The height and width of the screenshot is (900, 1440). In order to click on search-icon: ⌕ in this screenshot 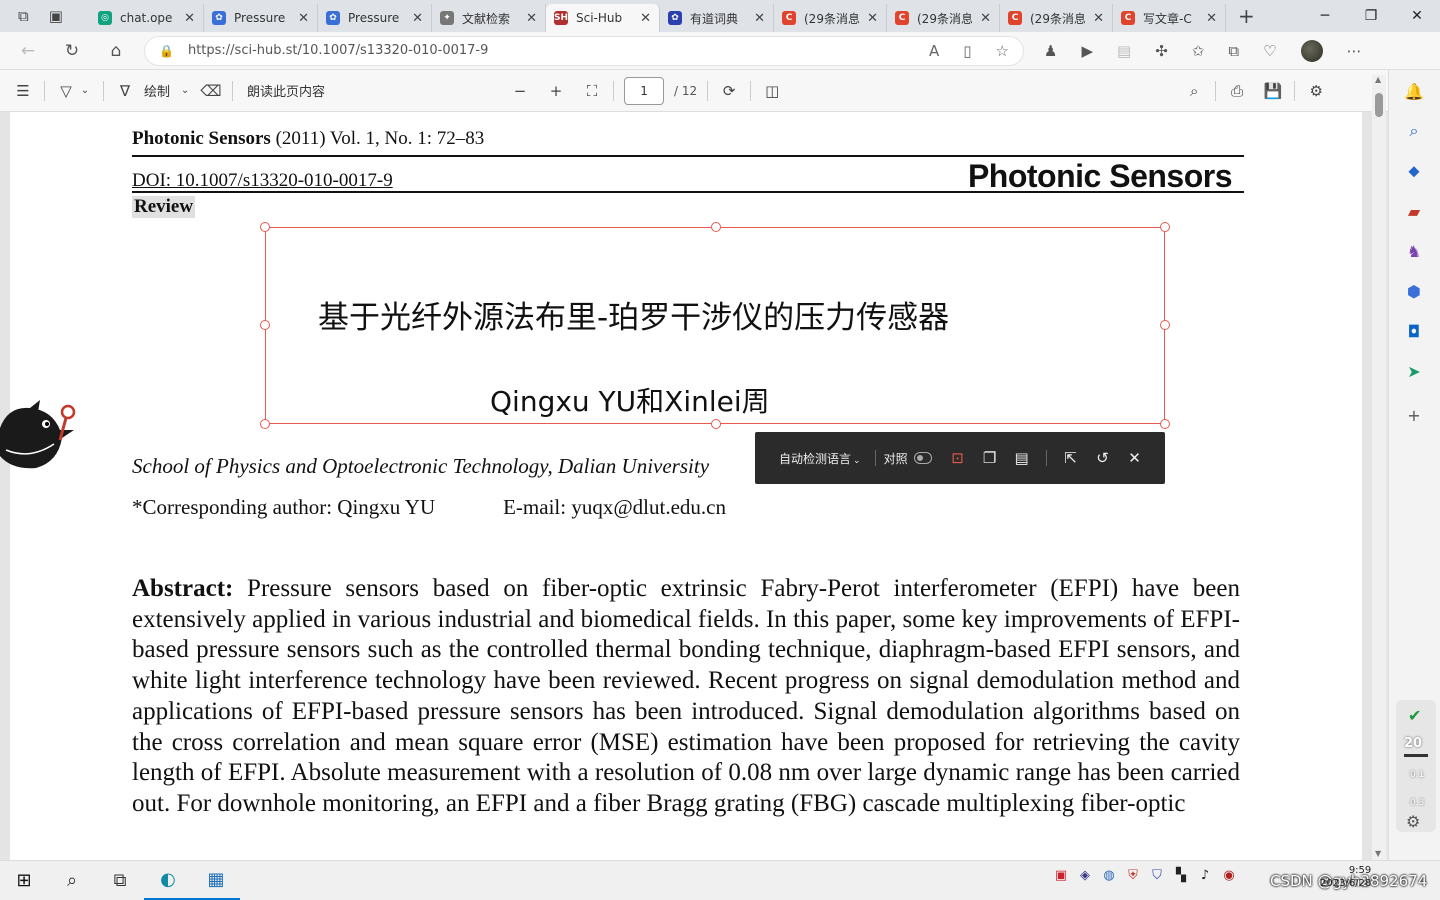, I will do `click(1194, 91)`.